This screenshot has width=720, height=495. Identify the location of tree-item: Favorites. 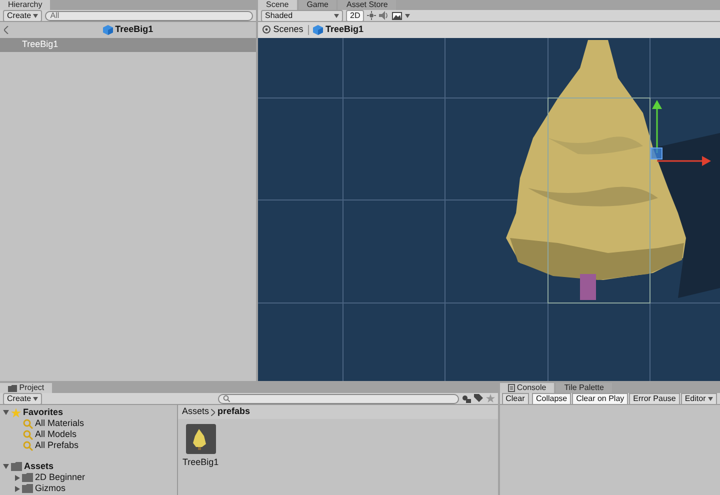
(43, 413).